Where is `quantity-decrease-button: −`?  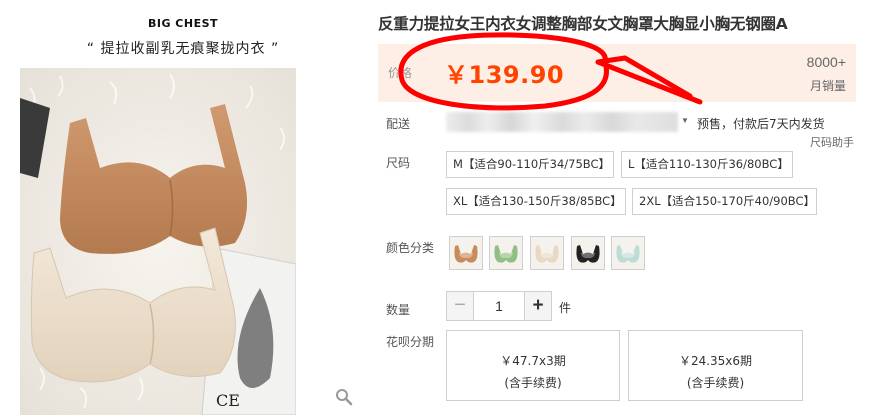 quantity-decrease-button: − is located at coordinates (460, 306).